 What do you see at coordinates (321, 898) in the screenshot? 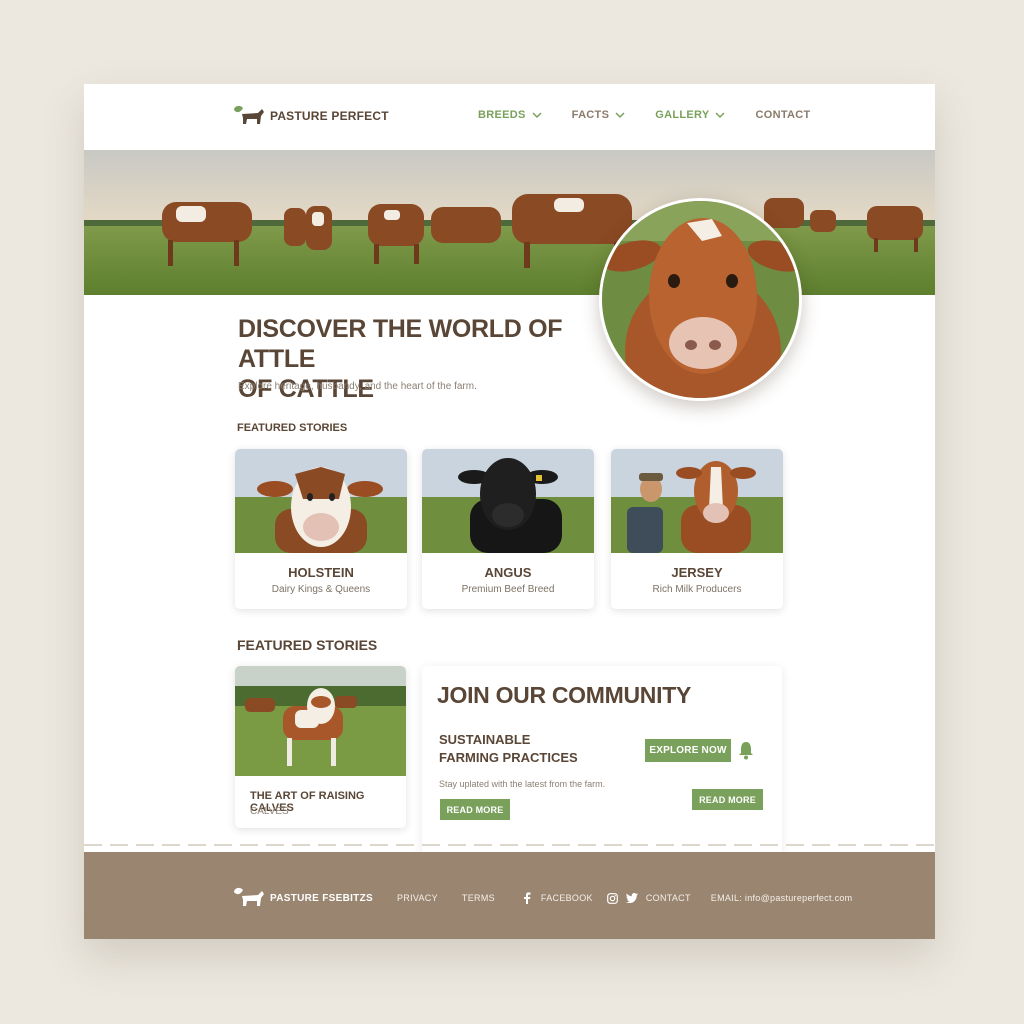
I see `footer-brand-name: PASTURE FSEBITZS` at bounding box center [321, 898].